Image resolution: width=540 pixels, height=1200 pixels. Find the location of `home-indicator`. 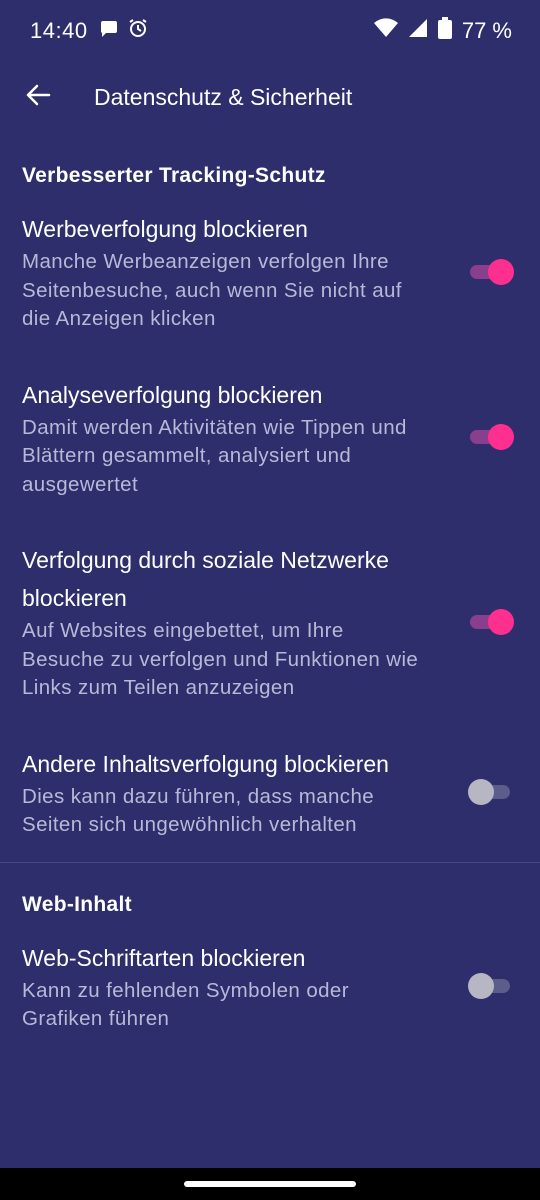

home-indicator is located at coordinates (270, 1184).